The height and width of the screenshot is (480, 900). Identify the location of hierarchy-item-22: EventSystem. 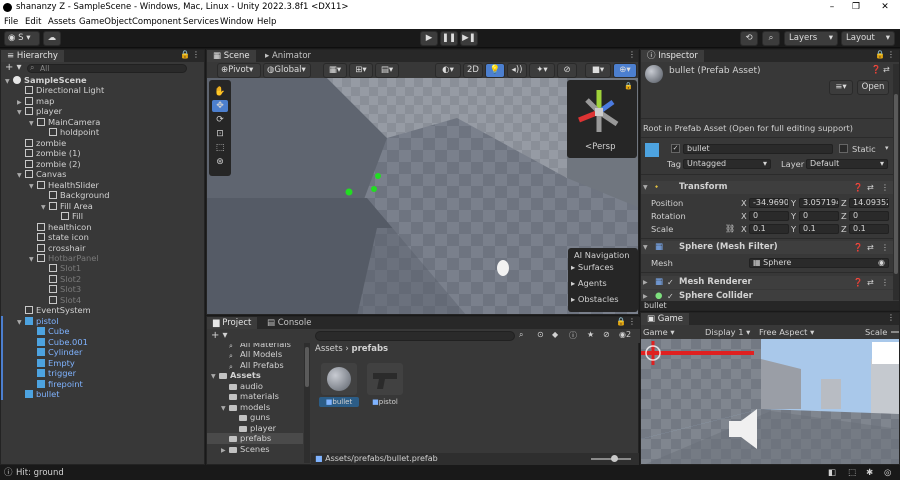
(102, 310).